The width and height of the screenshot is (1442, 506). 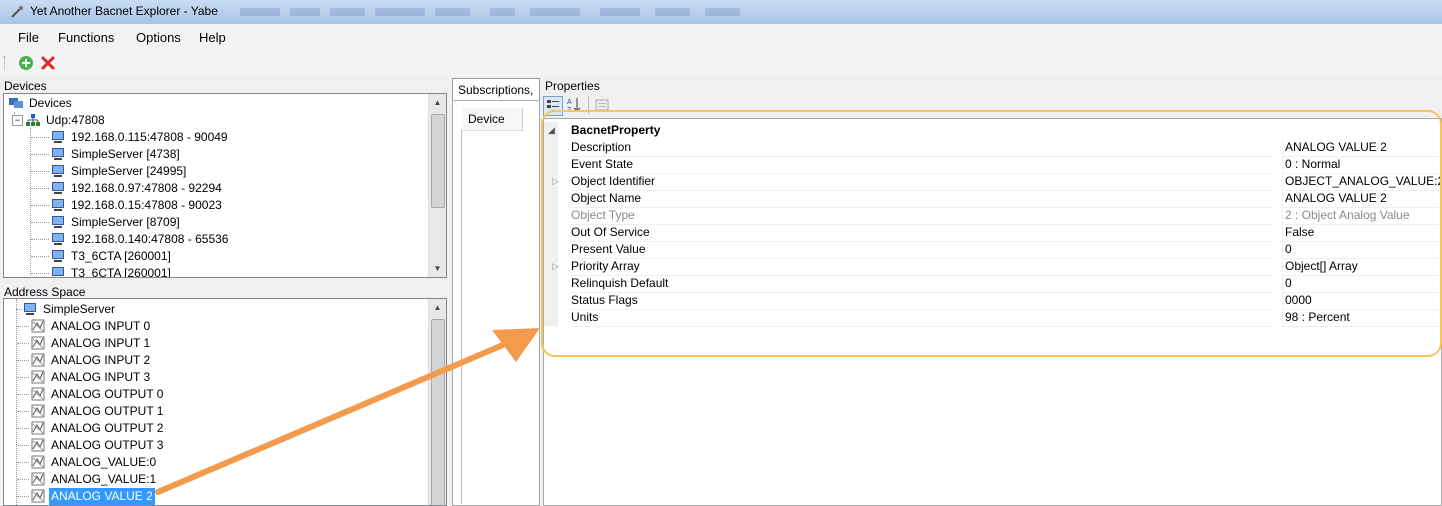 I want to click on title-bar: Yet Another Bacnet Explorer - Yabe, so click(x=721, y=12).